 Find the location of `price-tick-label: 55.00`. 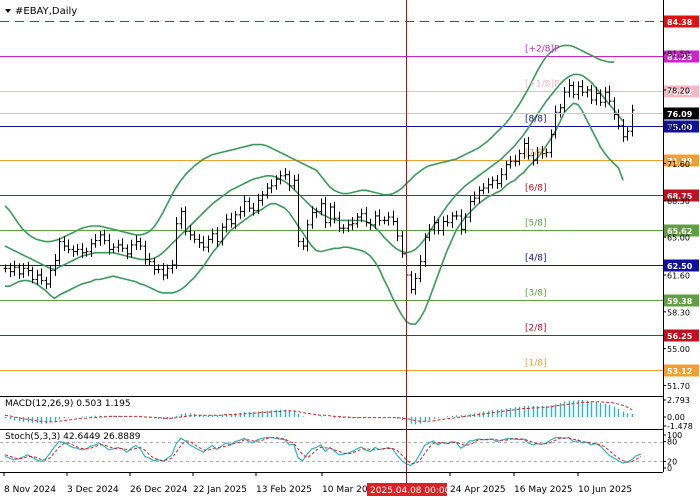

price-tick-label: 55.00 is located at coordinates (678, 349).